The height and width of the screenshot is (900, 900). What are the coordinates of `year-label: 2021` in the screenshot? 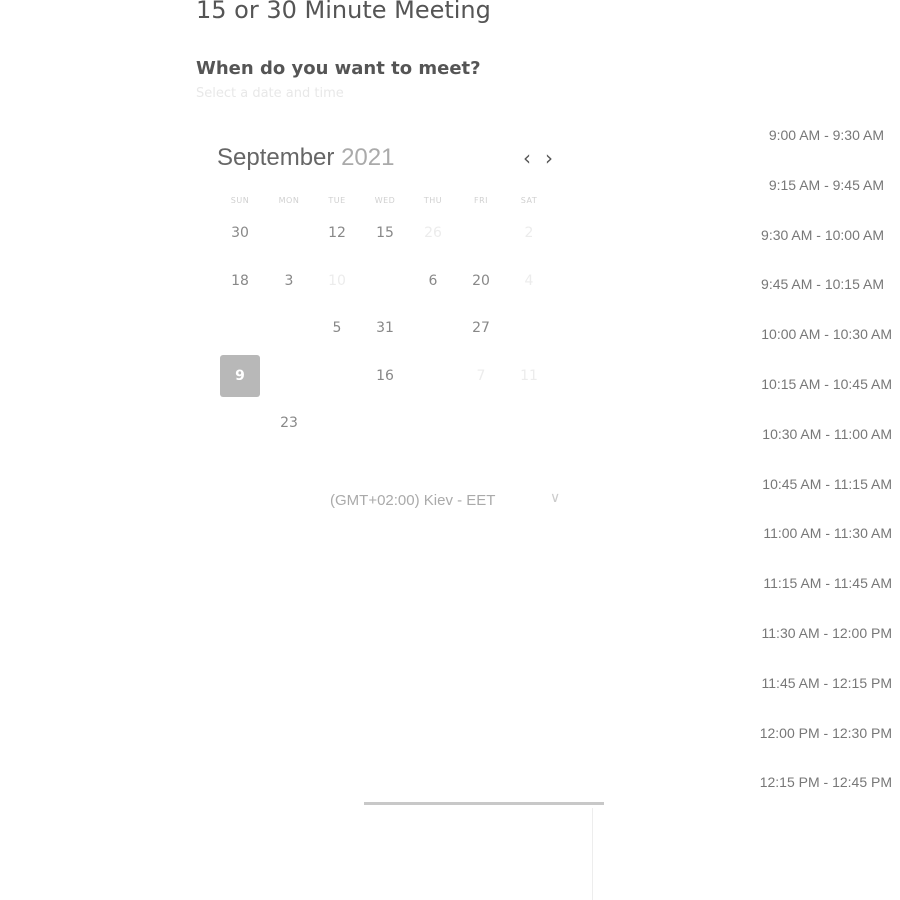 It's located at (368, 157).